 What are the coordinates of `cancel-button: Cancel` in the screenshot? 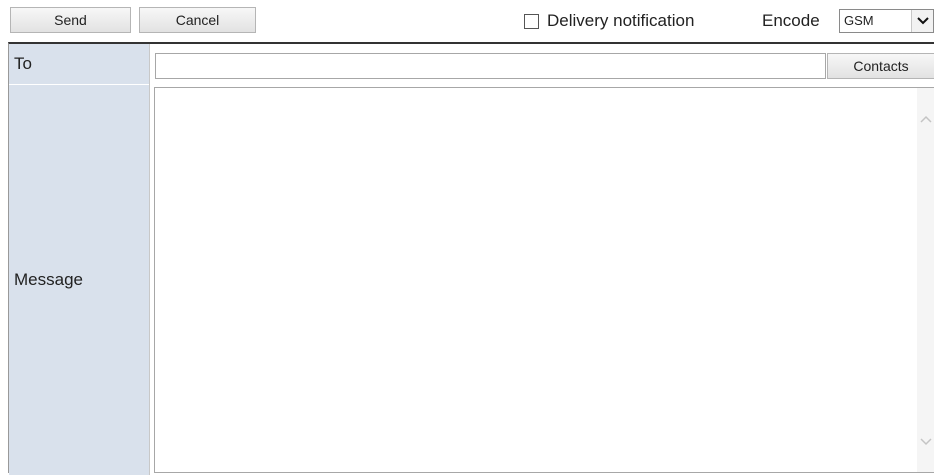 It's located at (197, 20).